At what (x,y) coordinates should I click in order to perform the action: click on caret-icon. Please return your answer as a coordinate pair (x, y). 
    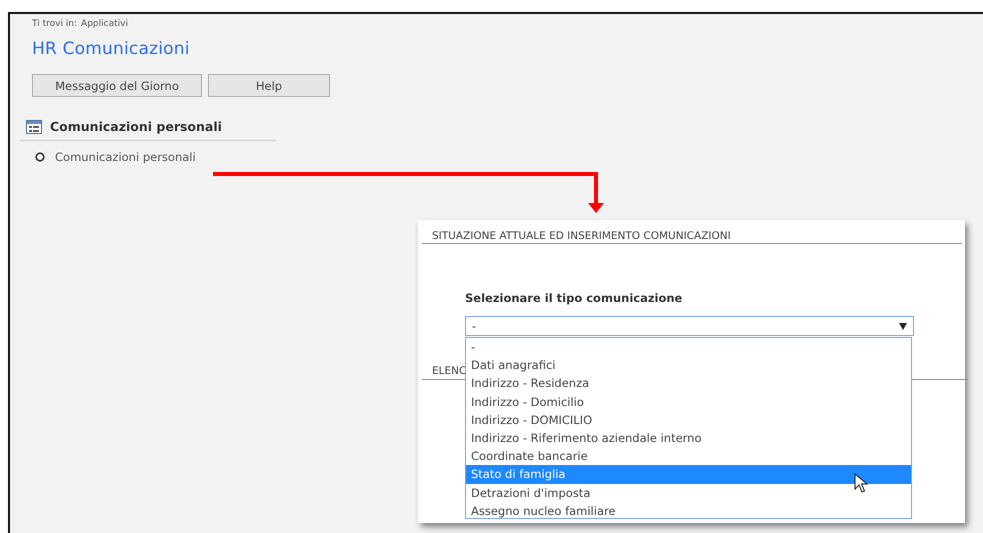
    Looking at the image, I should click on (903, 326).